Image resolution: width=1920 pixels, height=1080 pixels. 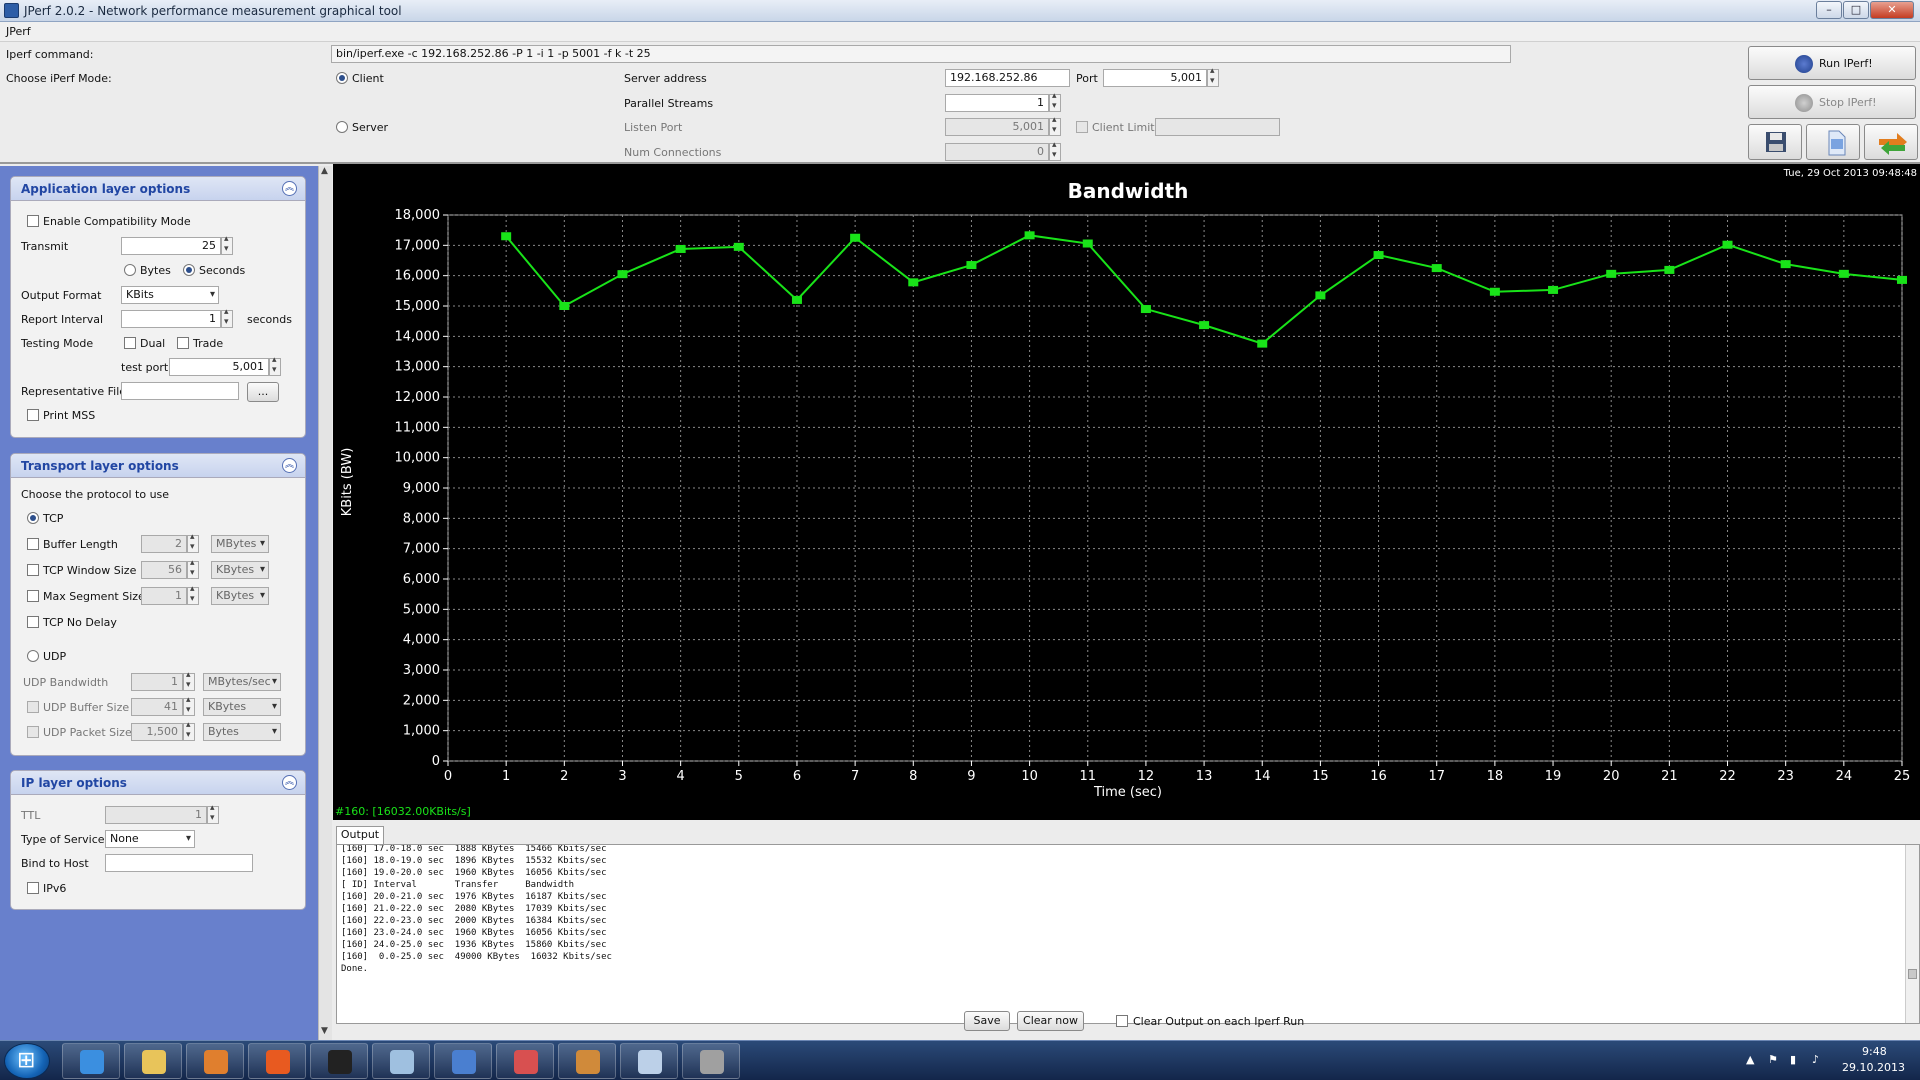 I want to click on taskbar-item-jperf, so click(x=649, y=1061).